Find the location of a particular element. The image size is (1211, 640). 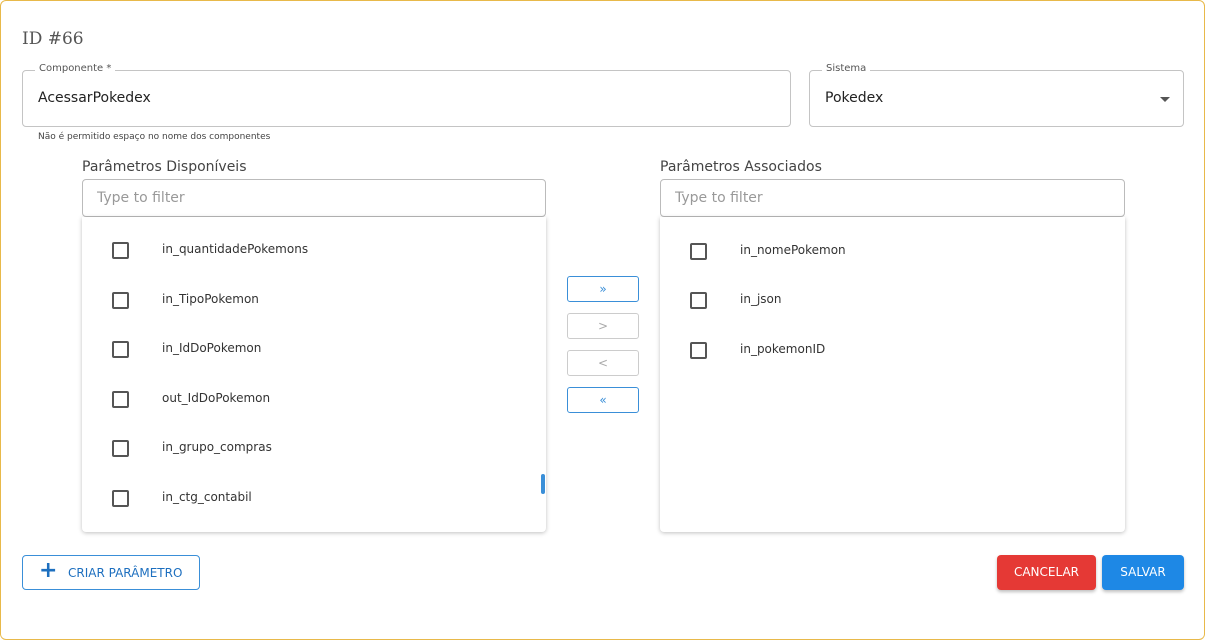

page-title: ID #66 is located at coordinates (53, 39).